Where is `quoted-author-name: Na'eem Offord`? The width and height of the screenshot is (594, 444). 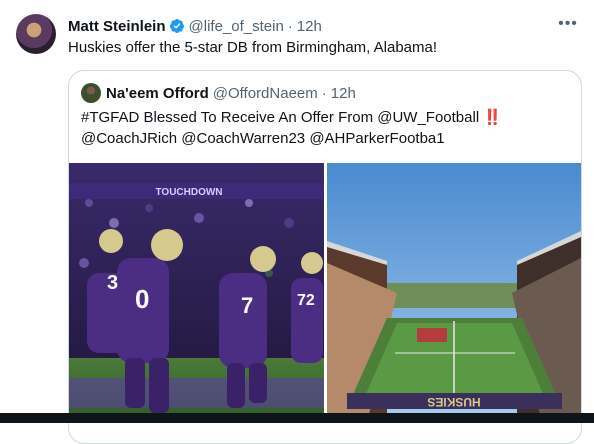 quoted-author-name: Na'eem Offord is located at coordinates (157, 93).